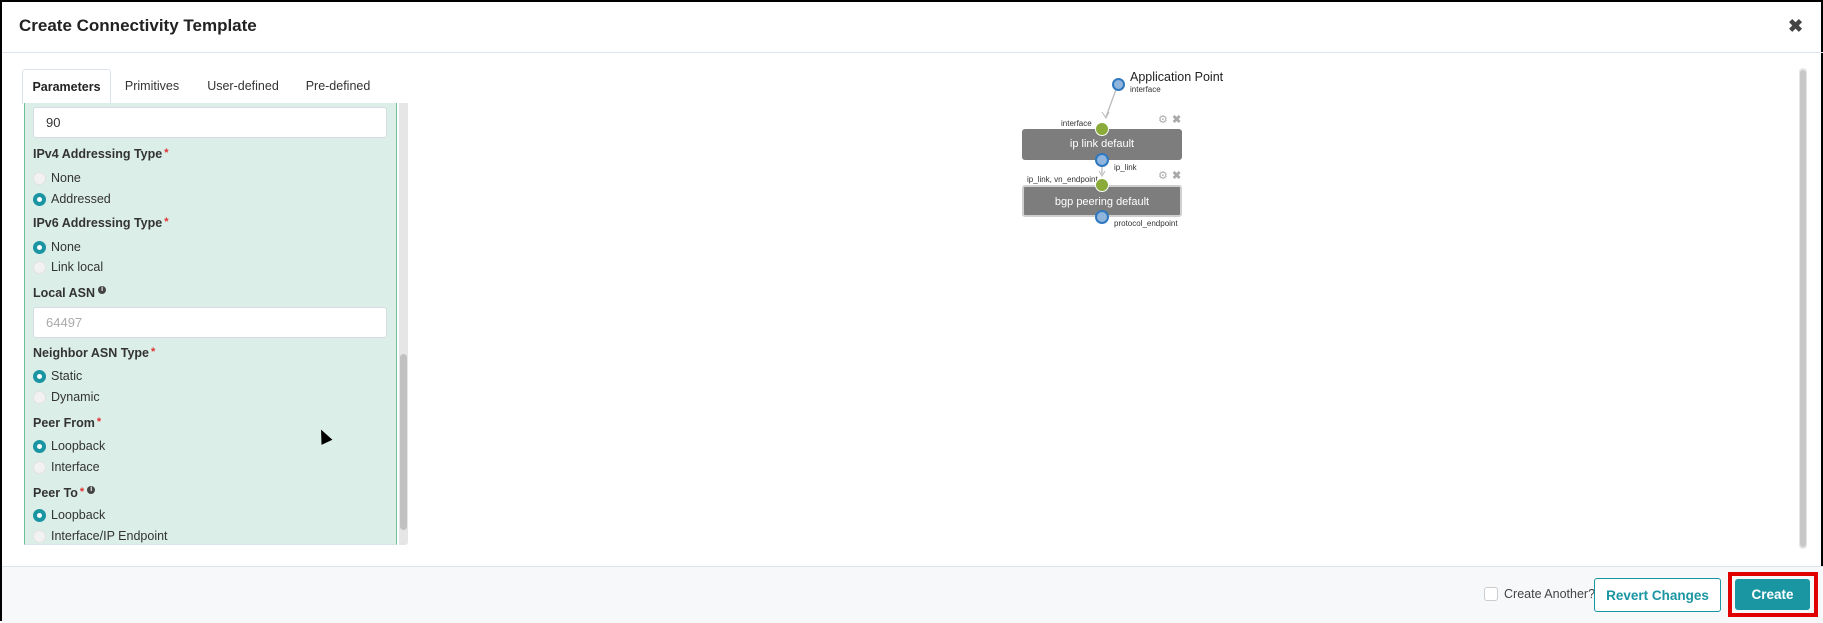 This screenshot has width=1823, height=623. What do you see at coordinates (1491, 594) in the screenshot?
I see `create-another-checkbox` at bounding box center [1491, 594].